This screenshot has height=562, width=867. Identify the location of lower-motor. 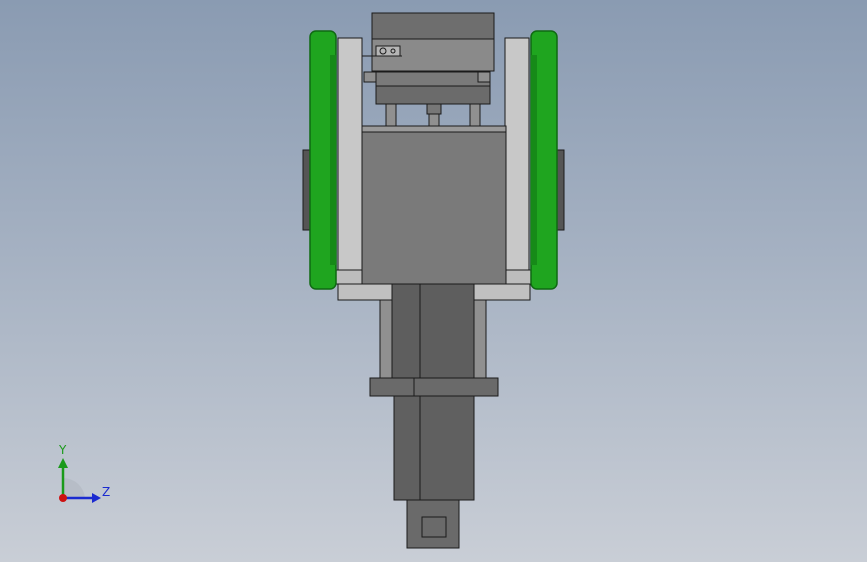
(434, 448).